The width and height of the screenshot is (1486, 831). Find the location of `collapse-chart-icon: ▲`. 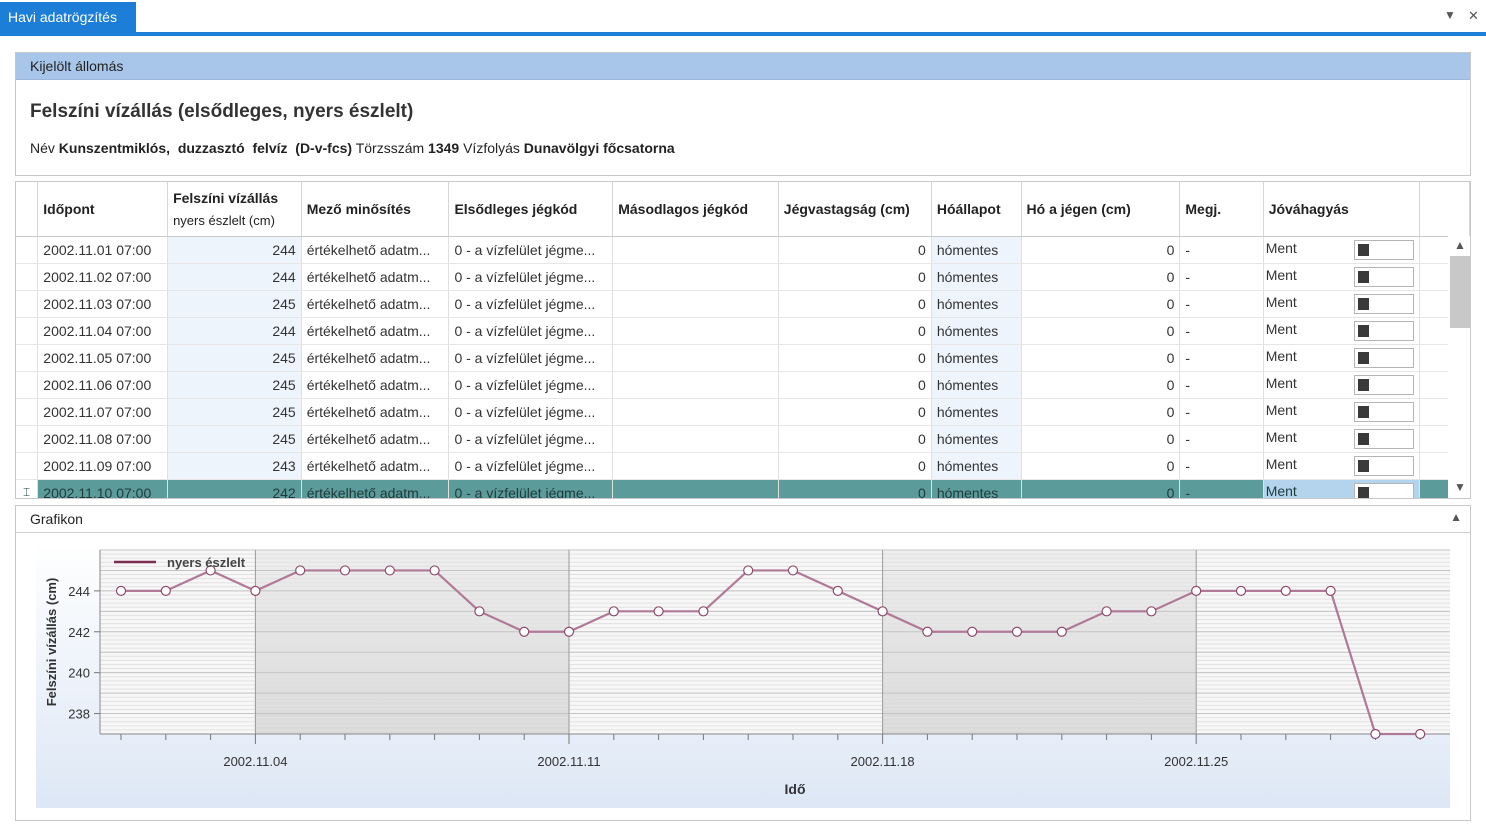

collapse-chart-icon: ▲ is located at coordinates (1456, 517).